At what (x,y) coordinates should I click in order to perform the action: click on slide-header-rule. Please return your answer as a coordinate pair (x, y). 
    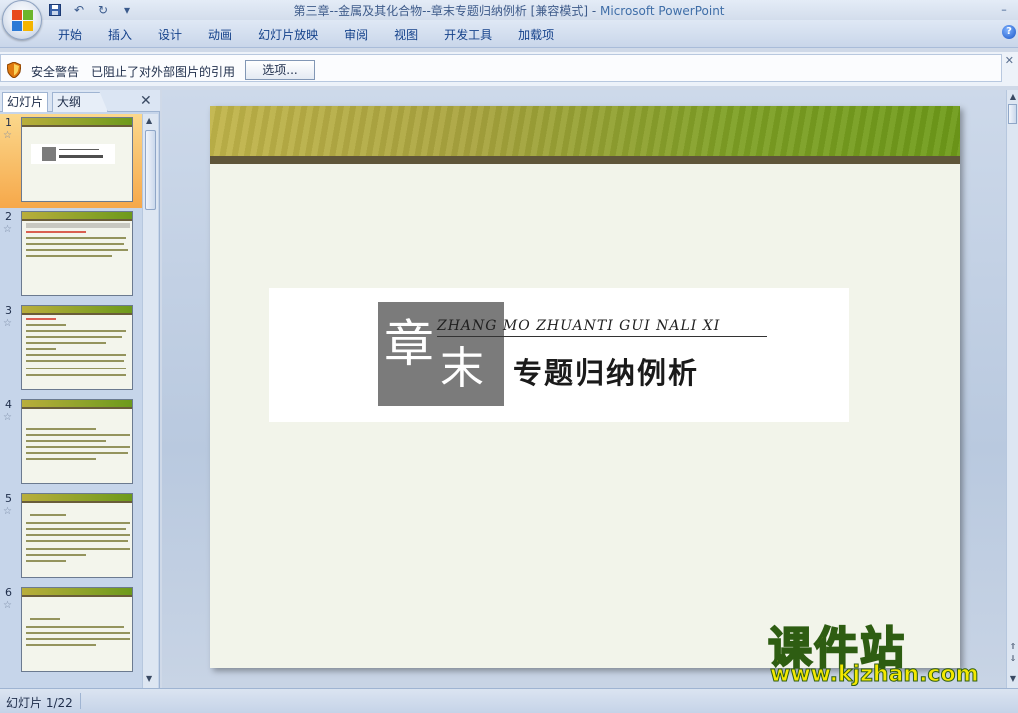
    Looking at the image, I should click on (585, 160).